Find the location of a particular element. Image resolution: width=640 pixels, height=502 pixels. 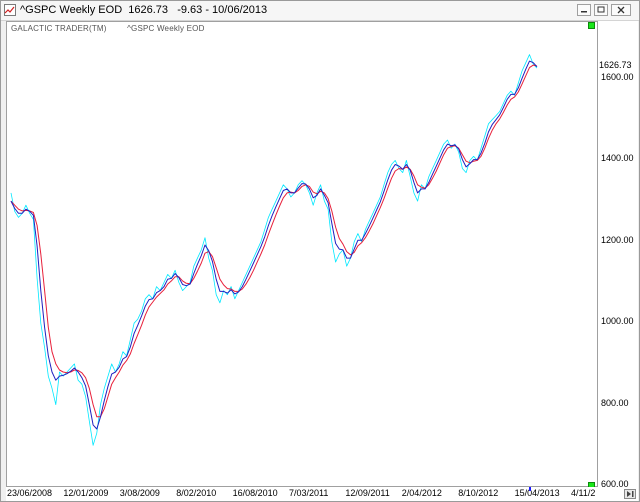

x-tick-label: 12/09/2011 is located at coordinates (367, 493).